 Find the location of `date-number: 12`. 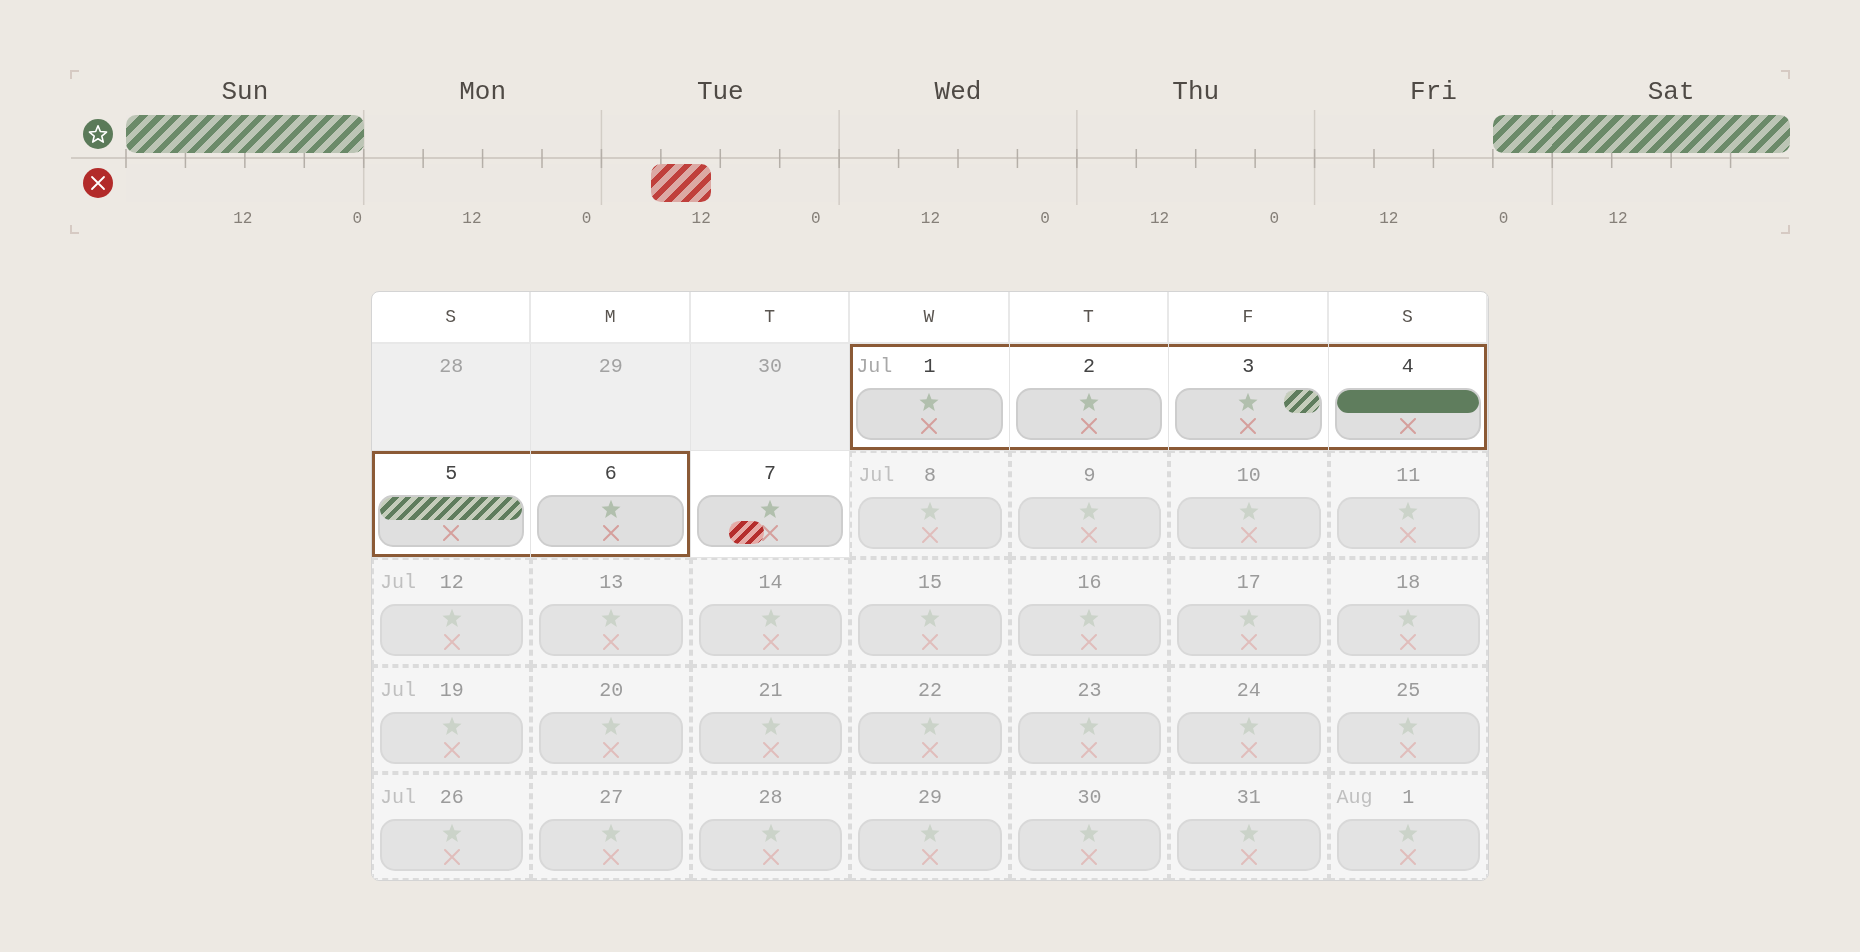

date-number: 12 is located at coordinates (451, 583).